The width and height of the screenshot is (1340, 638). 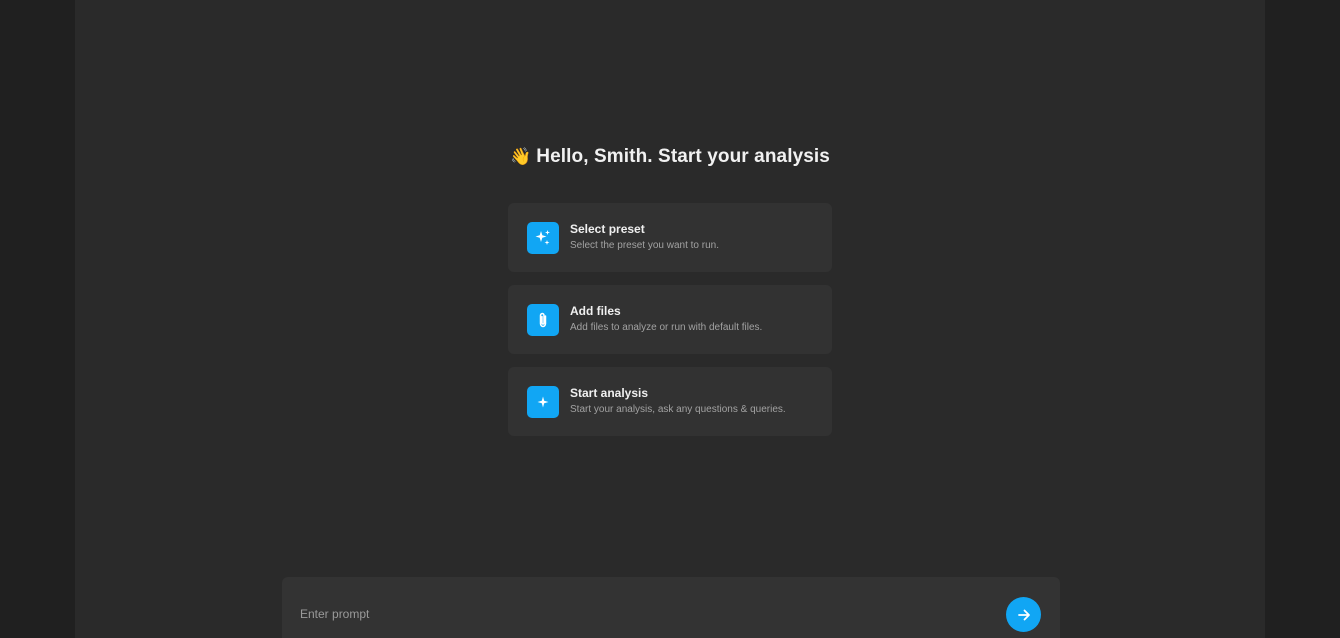 What do you see at coordinates (543, 402) in the screenshot?
I see `sparkle-icon` at bounding box center [543, 402].